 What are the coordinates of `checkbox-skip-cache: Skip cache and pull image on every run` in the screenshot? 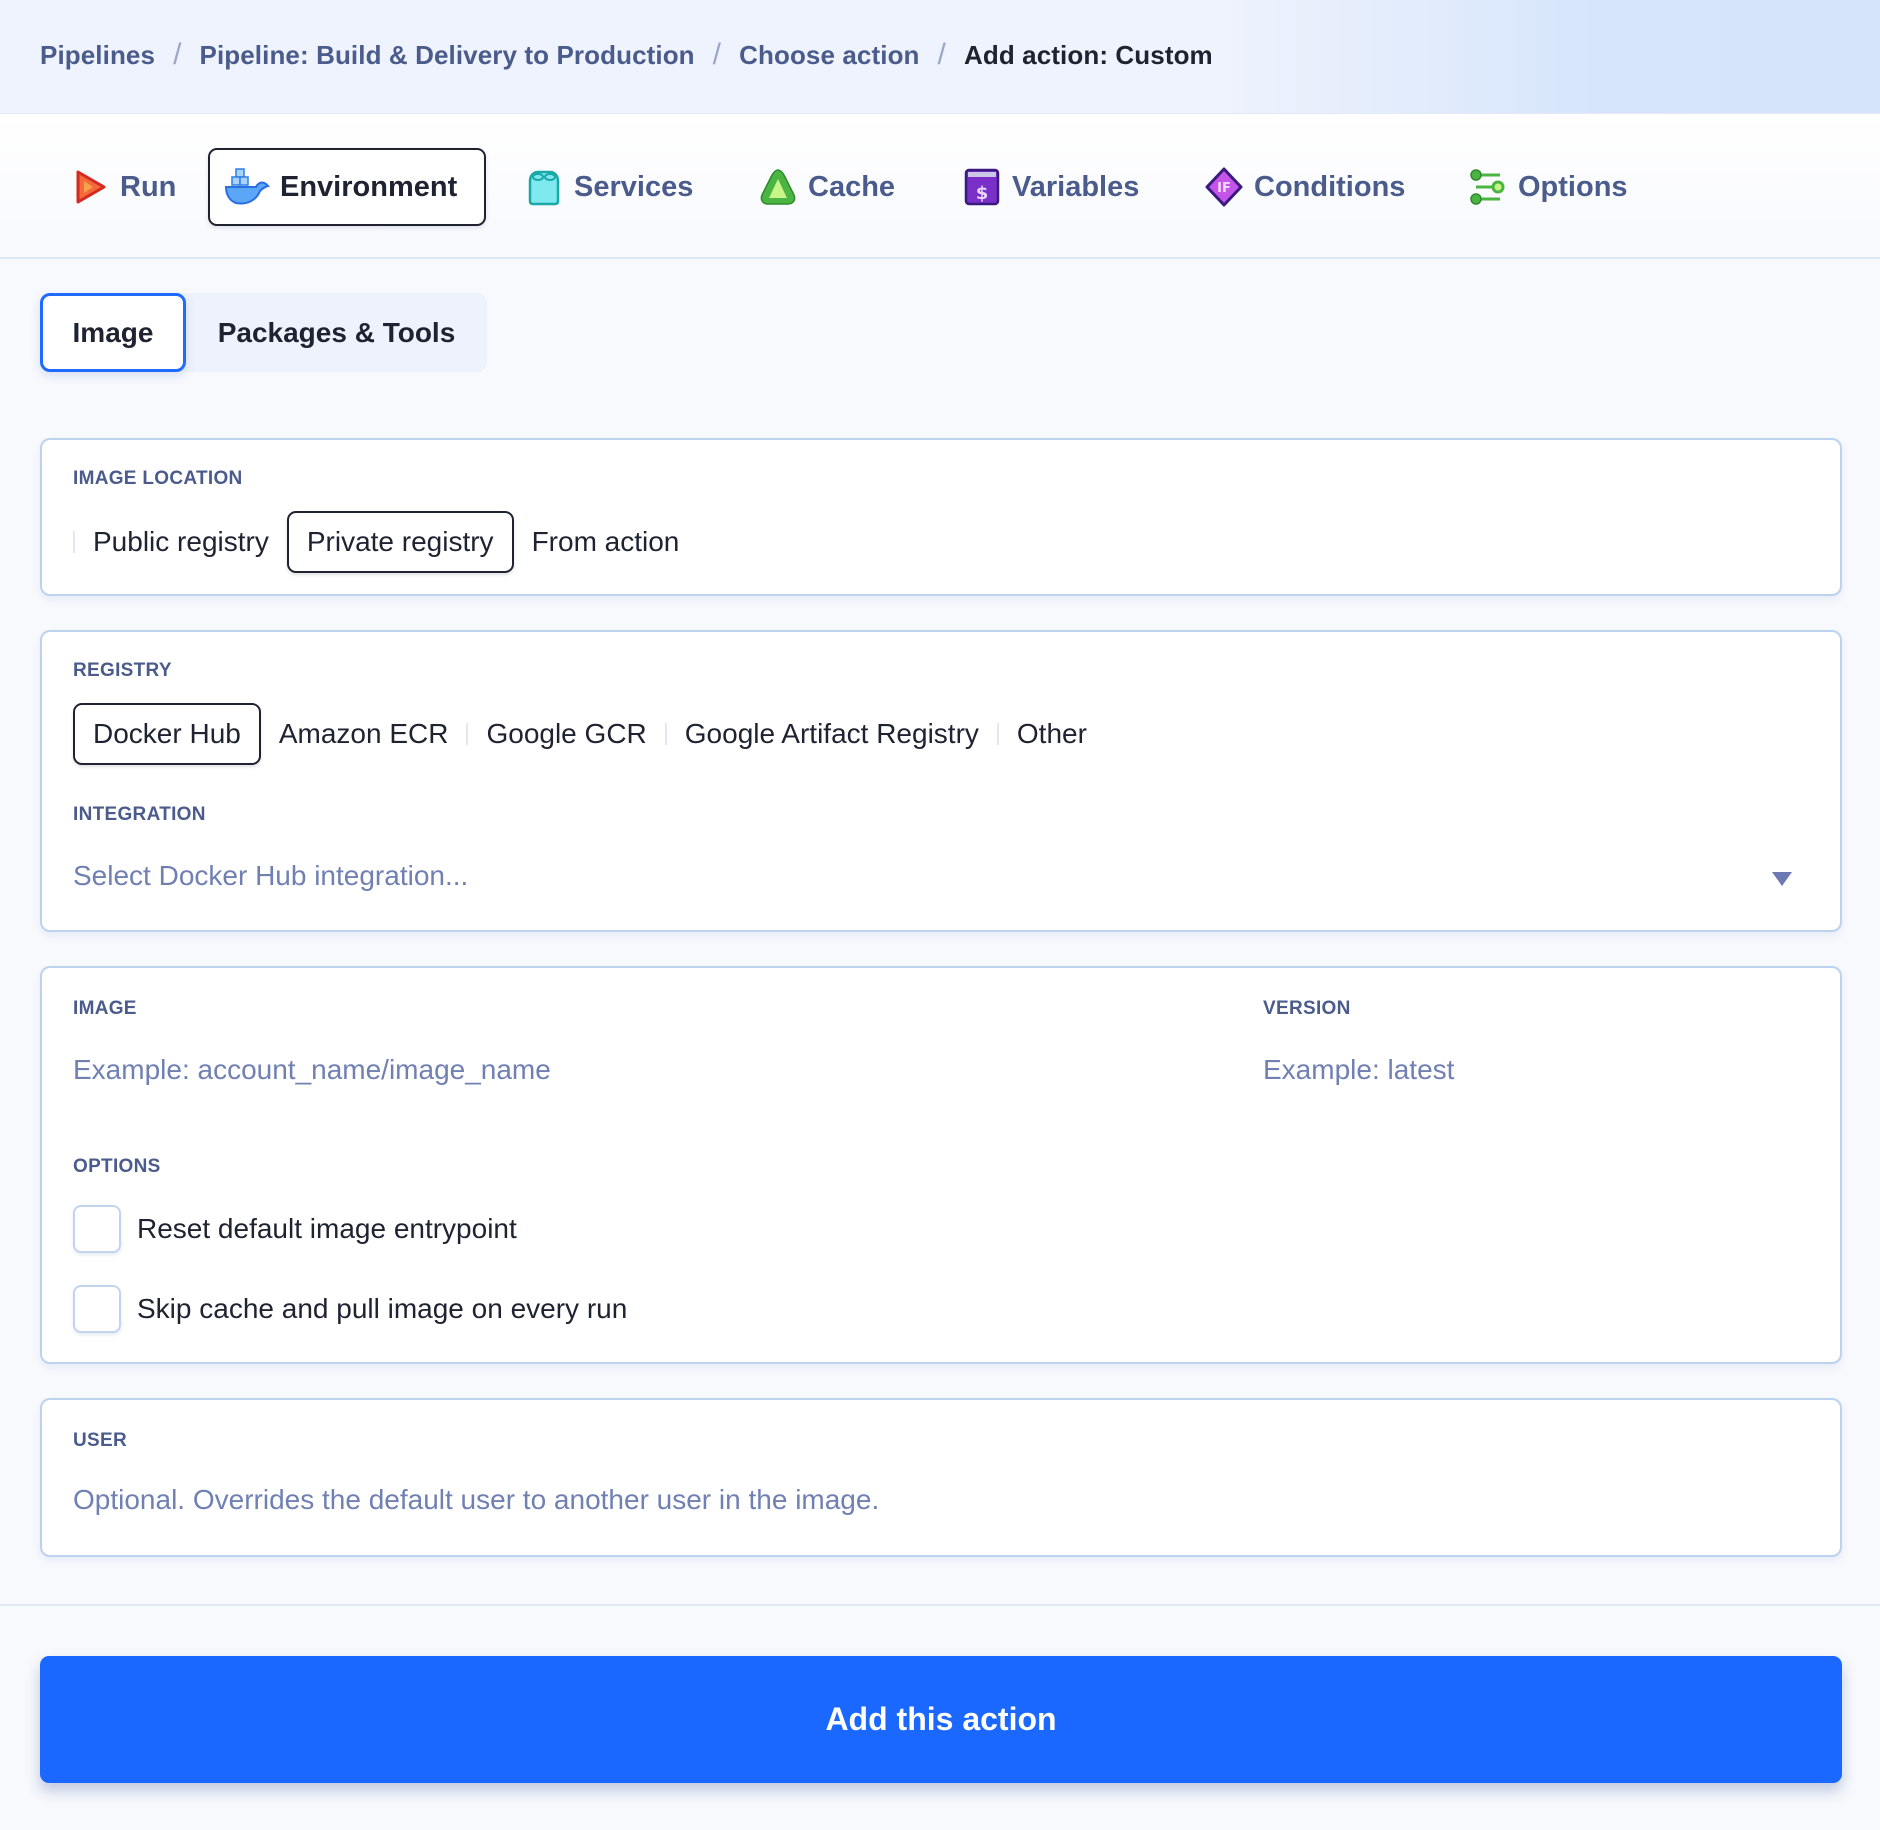 It's located at (350, 1309).